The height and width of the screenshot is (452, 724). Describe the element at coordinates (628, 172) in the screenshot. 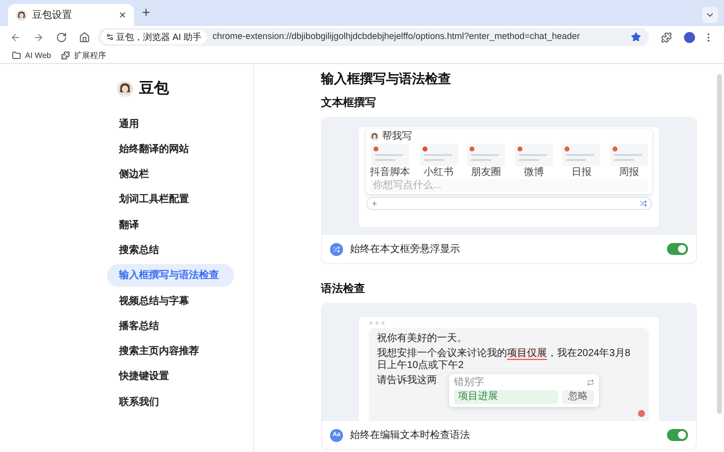

I see `template-label: 周报` at that location.